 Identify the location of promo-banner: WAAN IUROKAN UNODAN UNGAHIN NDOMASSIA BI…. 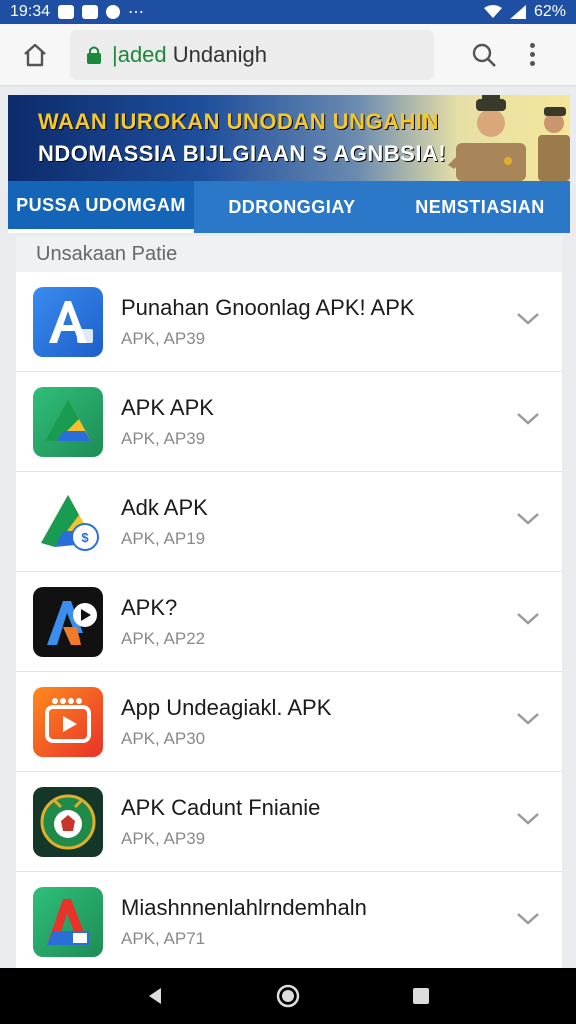
(289, 138).